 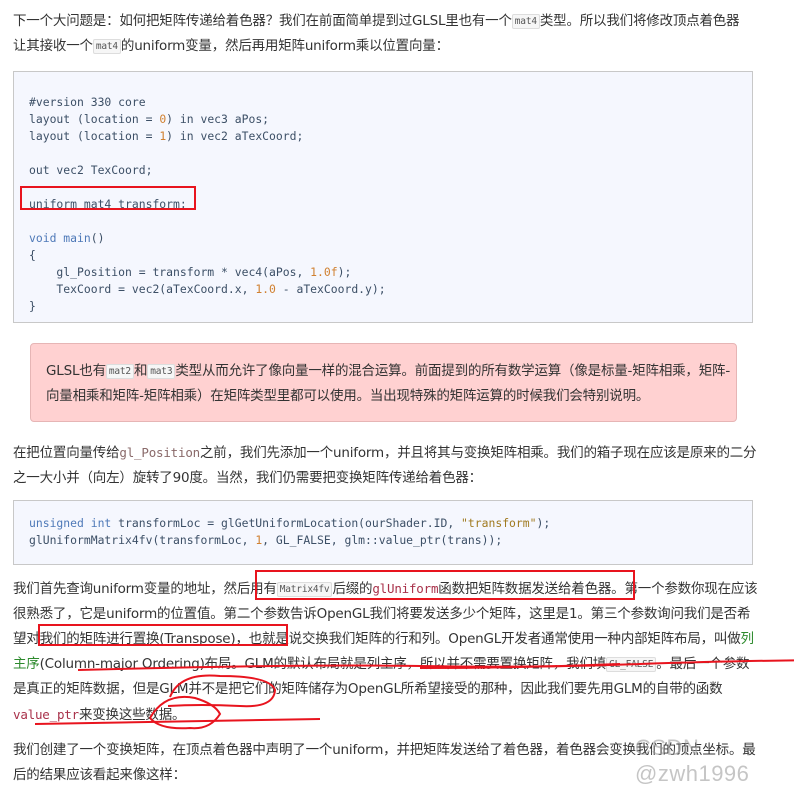 What do you see at coordinates (161, 371) in the screenshot?
I see `inline-code-mat3: mat3` at bounding box center [161, 371].